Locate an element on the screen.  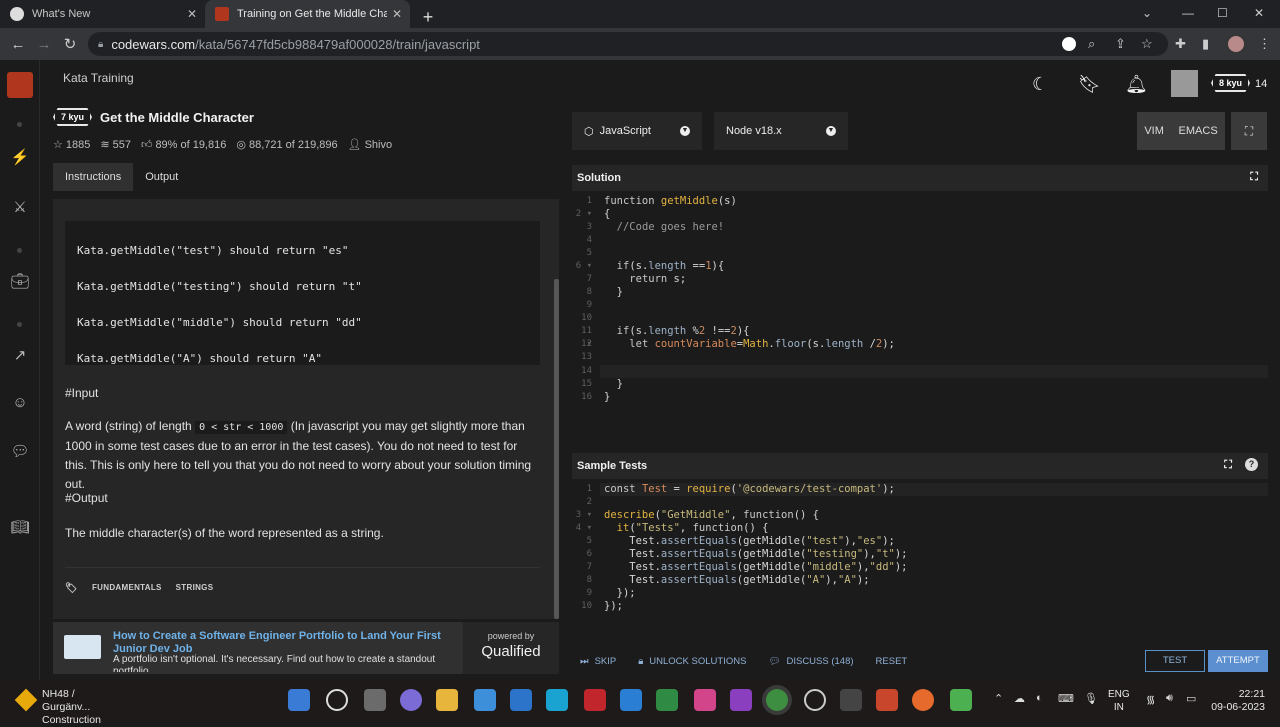
chevron-up-icon: ⌃ is located at coordinates (998, 698).